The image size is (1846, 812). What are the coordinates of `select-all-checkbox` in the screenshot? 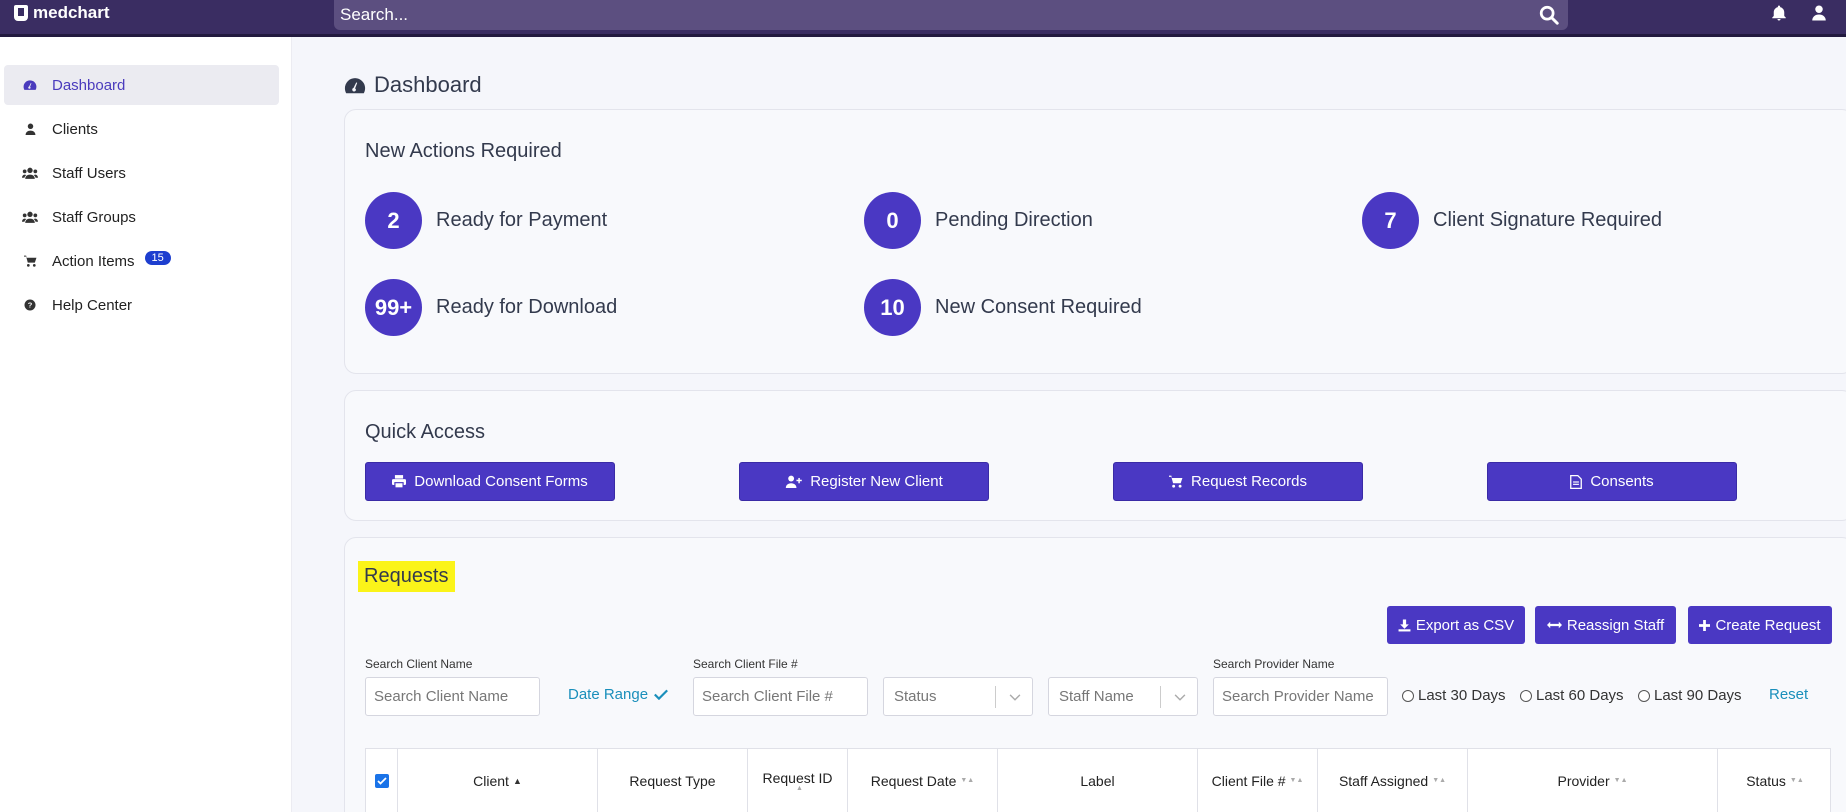 It's located at (381, 781).